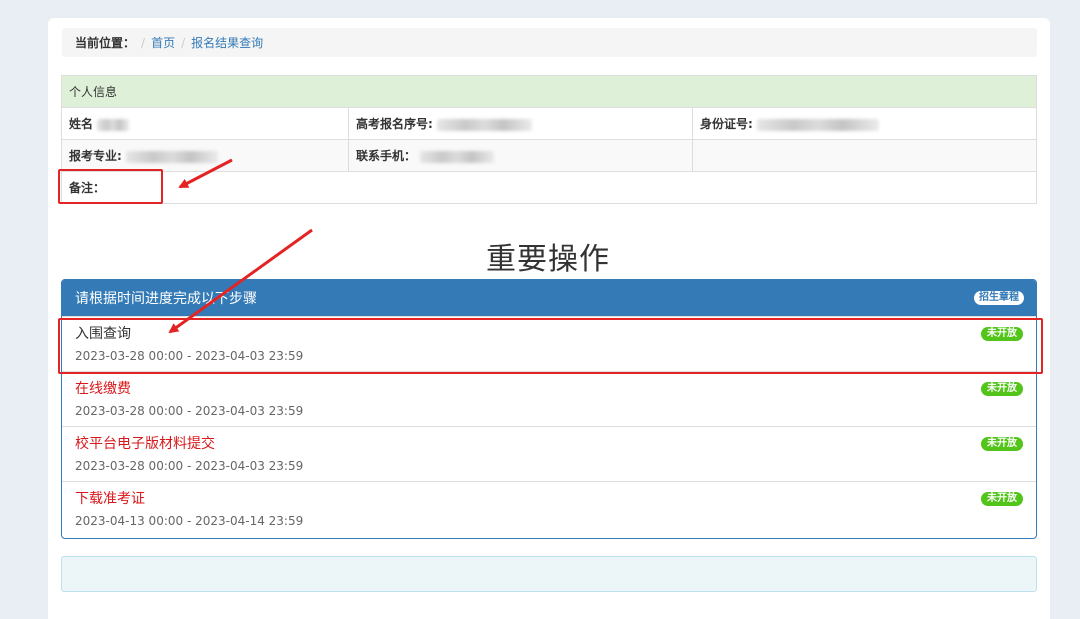 This screenshot has width=1080, height=619. Describe the element at coordinates (145, 444) in the screenshot. I see `step-name: 校平台电子版材料提交` at that location.